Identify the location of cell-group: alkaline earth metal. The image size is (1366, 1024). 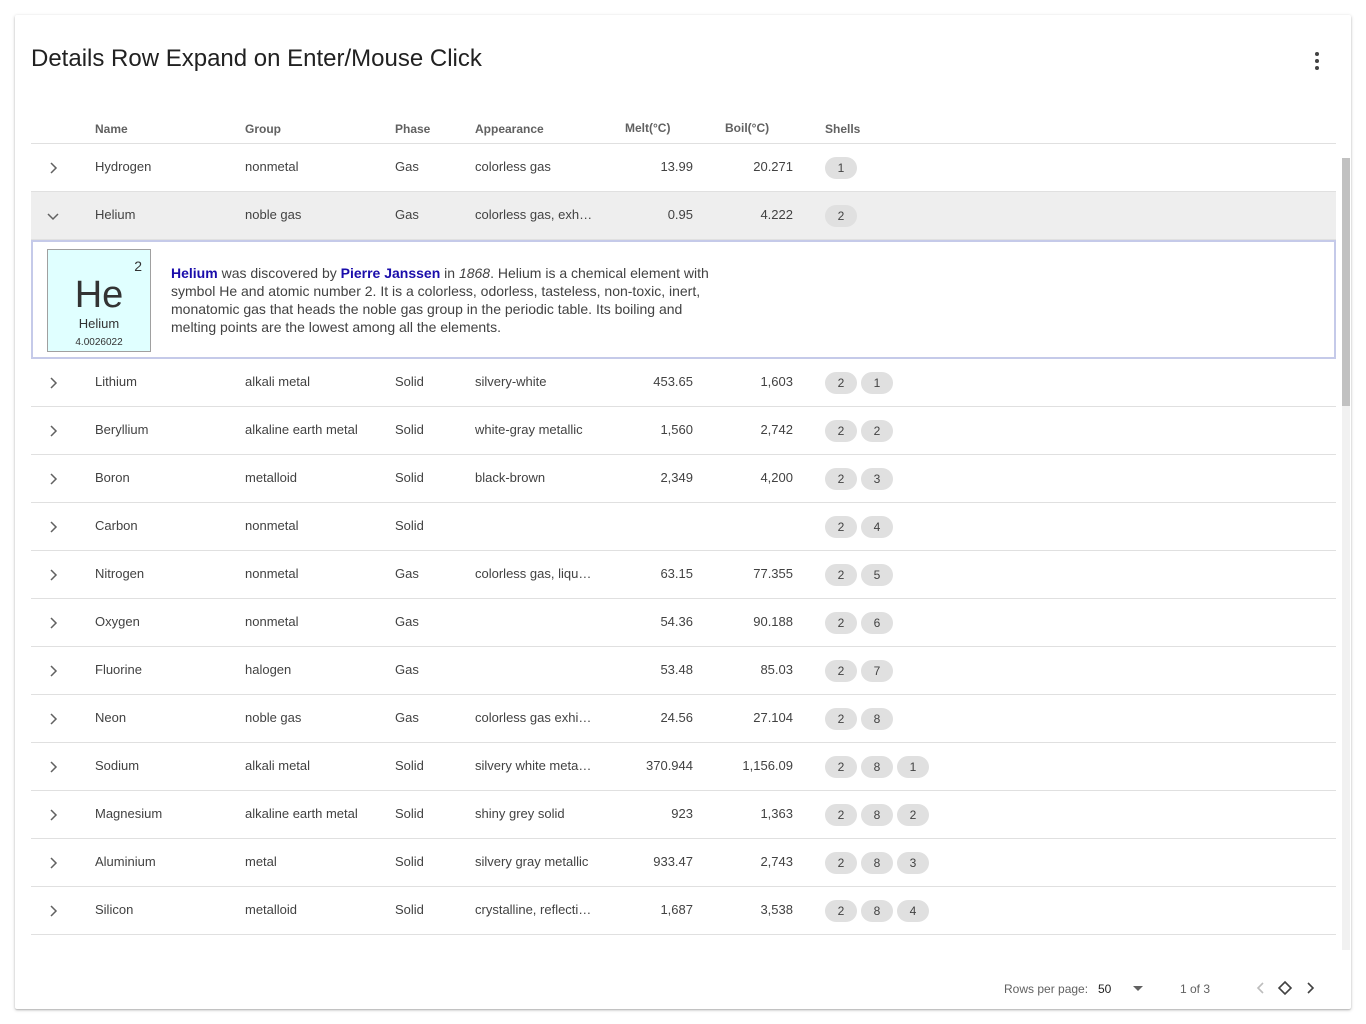
(301, 429).